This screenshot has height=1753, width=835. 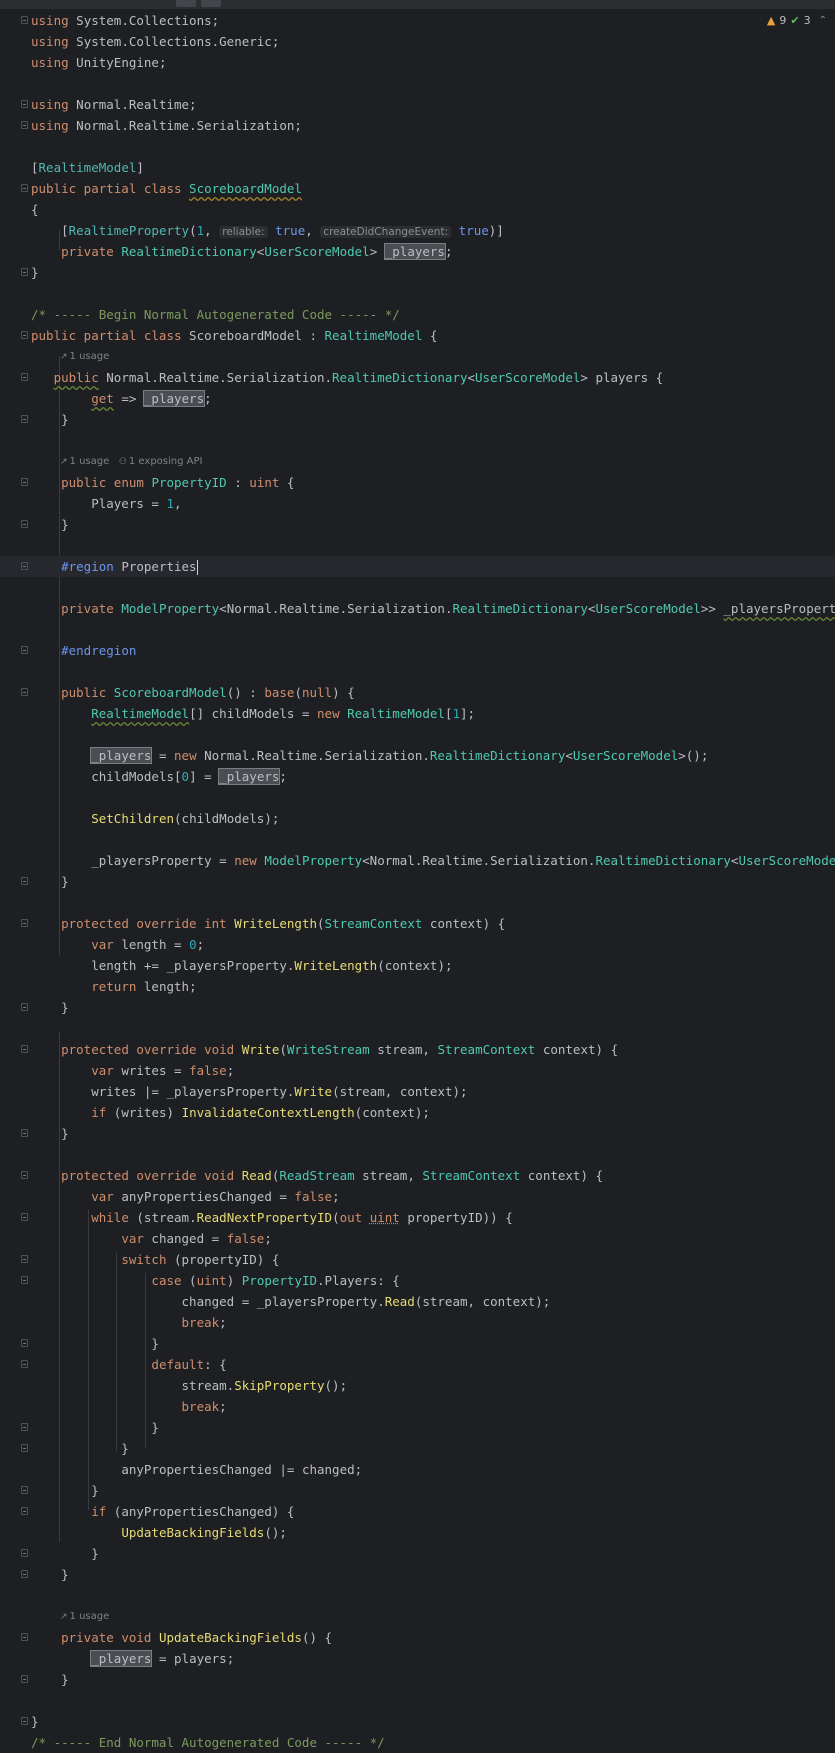 What do you see at coordinates (417, 1259) in the screenshot?
I see `code-line: switch (propertyID) {` at bounding box center [417, 1259].